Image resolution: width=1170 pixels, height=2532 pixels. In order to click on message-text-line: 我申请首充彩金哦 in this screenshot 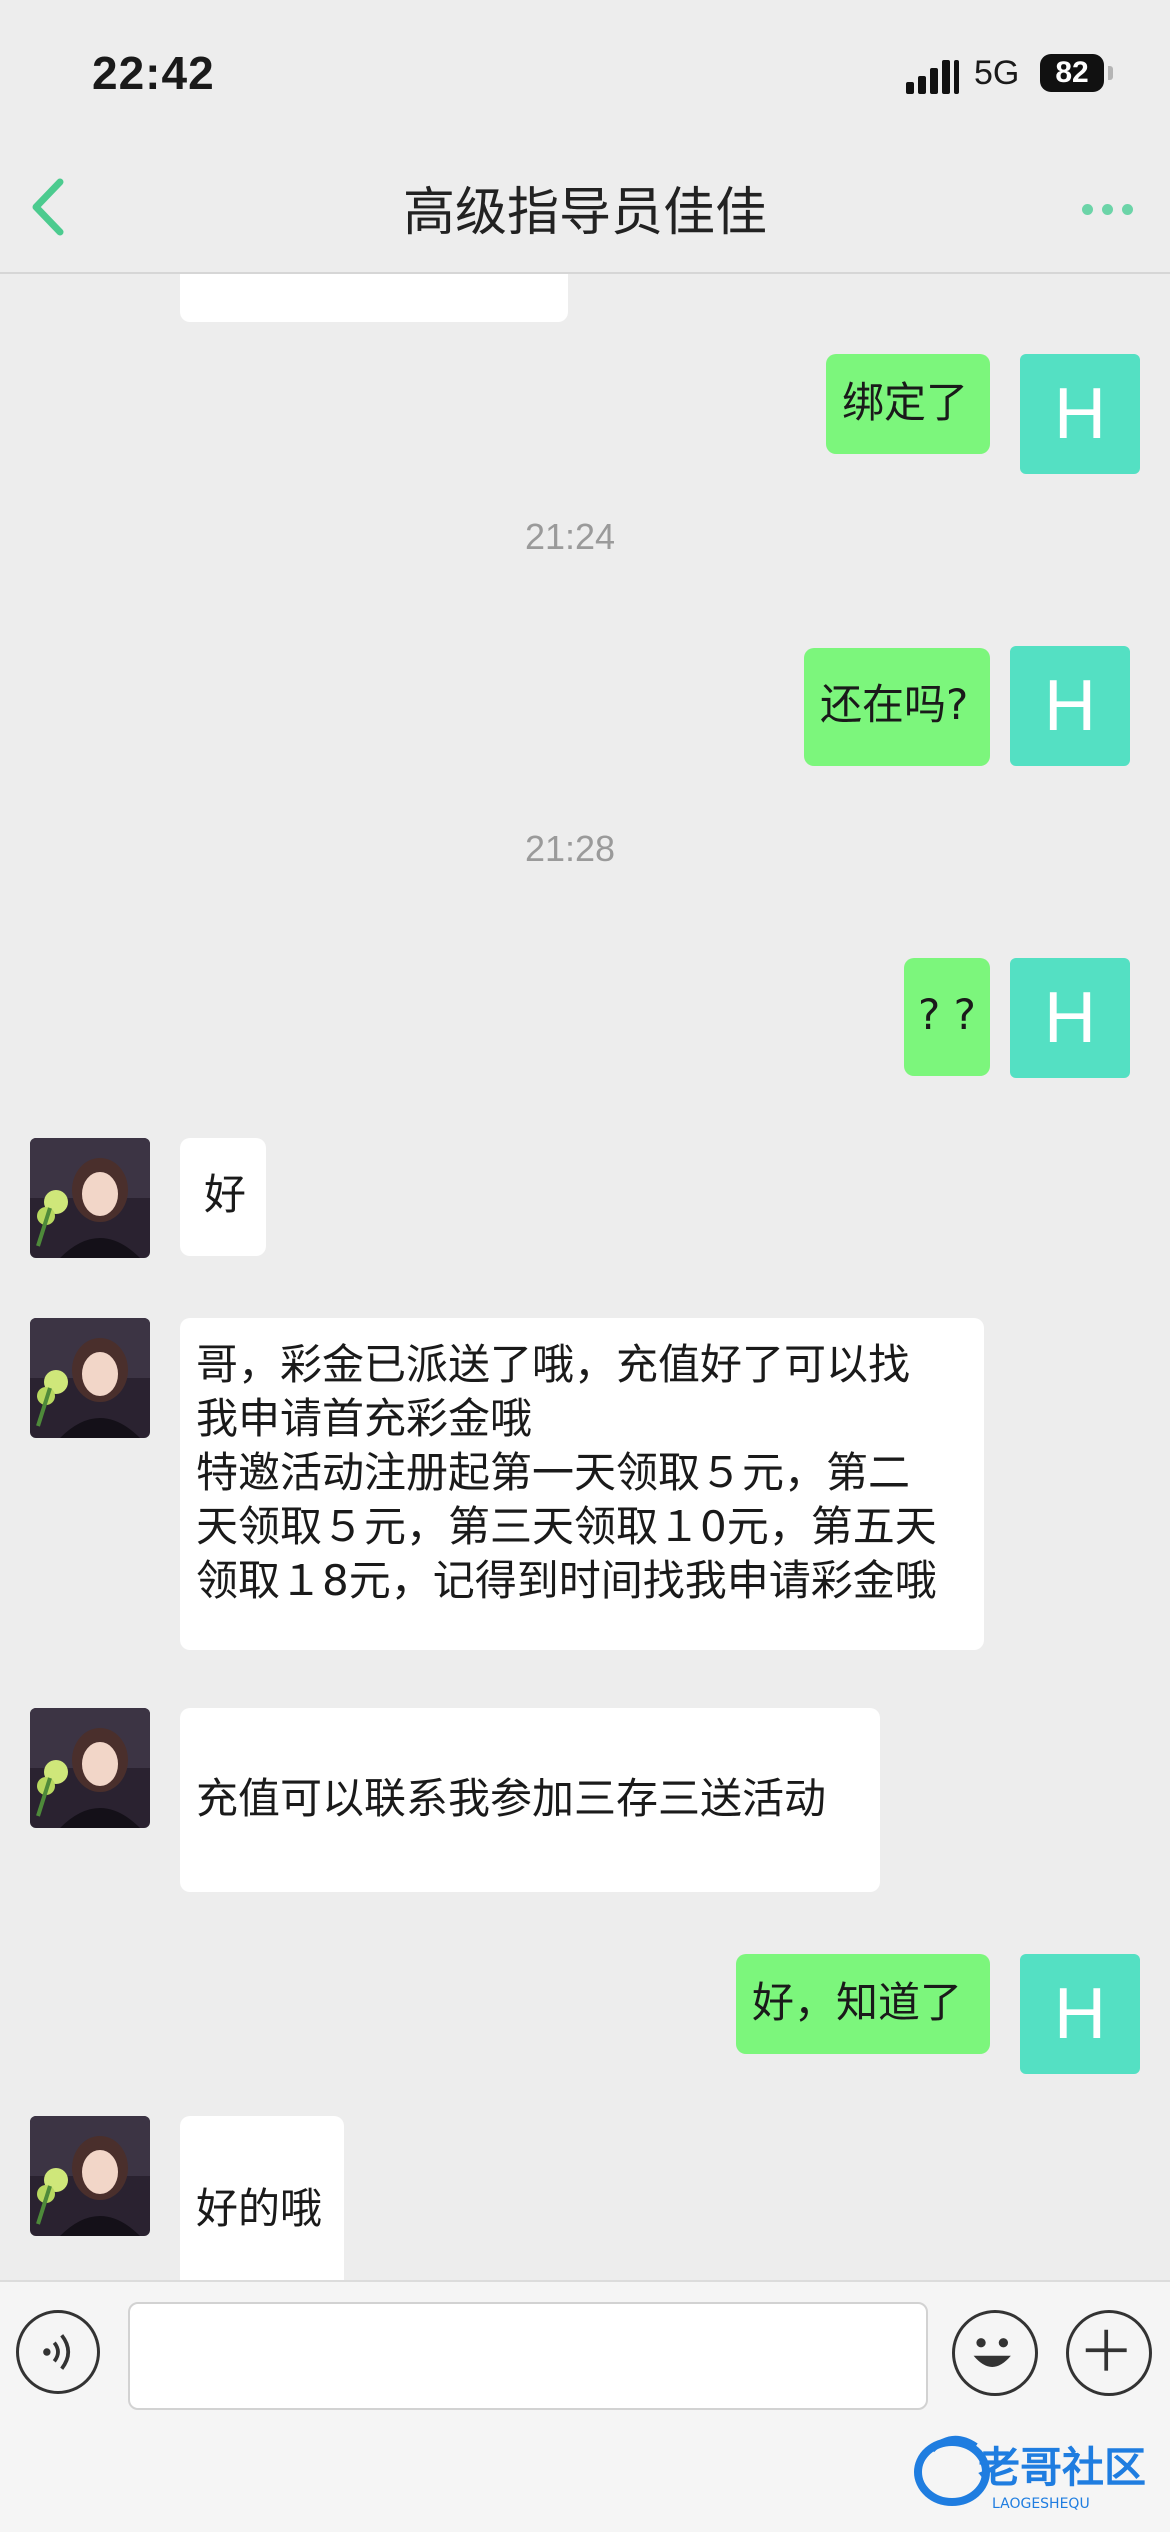, I will do `click(364, 1418)`.